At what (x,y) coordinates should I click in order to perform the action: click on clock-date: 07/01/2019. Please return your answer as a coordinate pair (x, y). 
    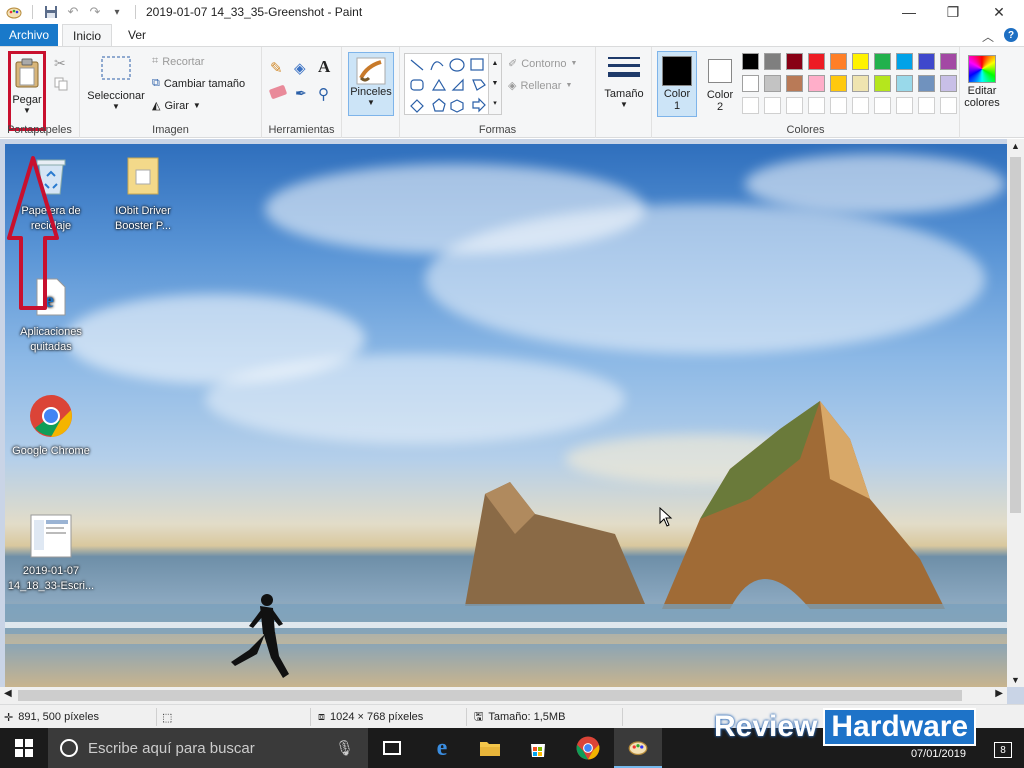
    Looking at the image, I should click on (938, 754).